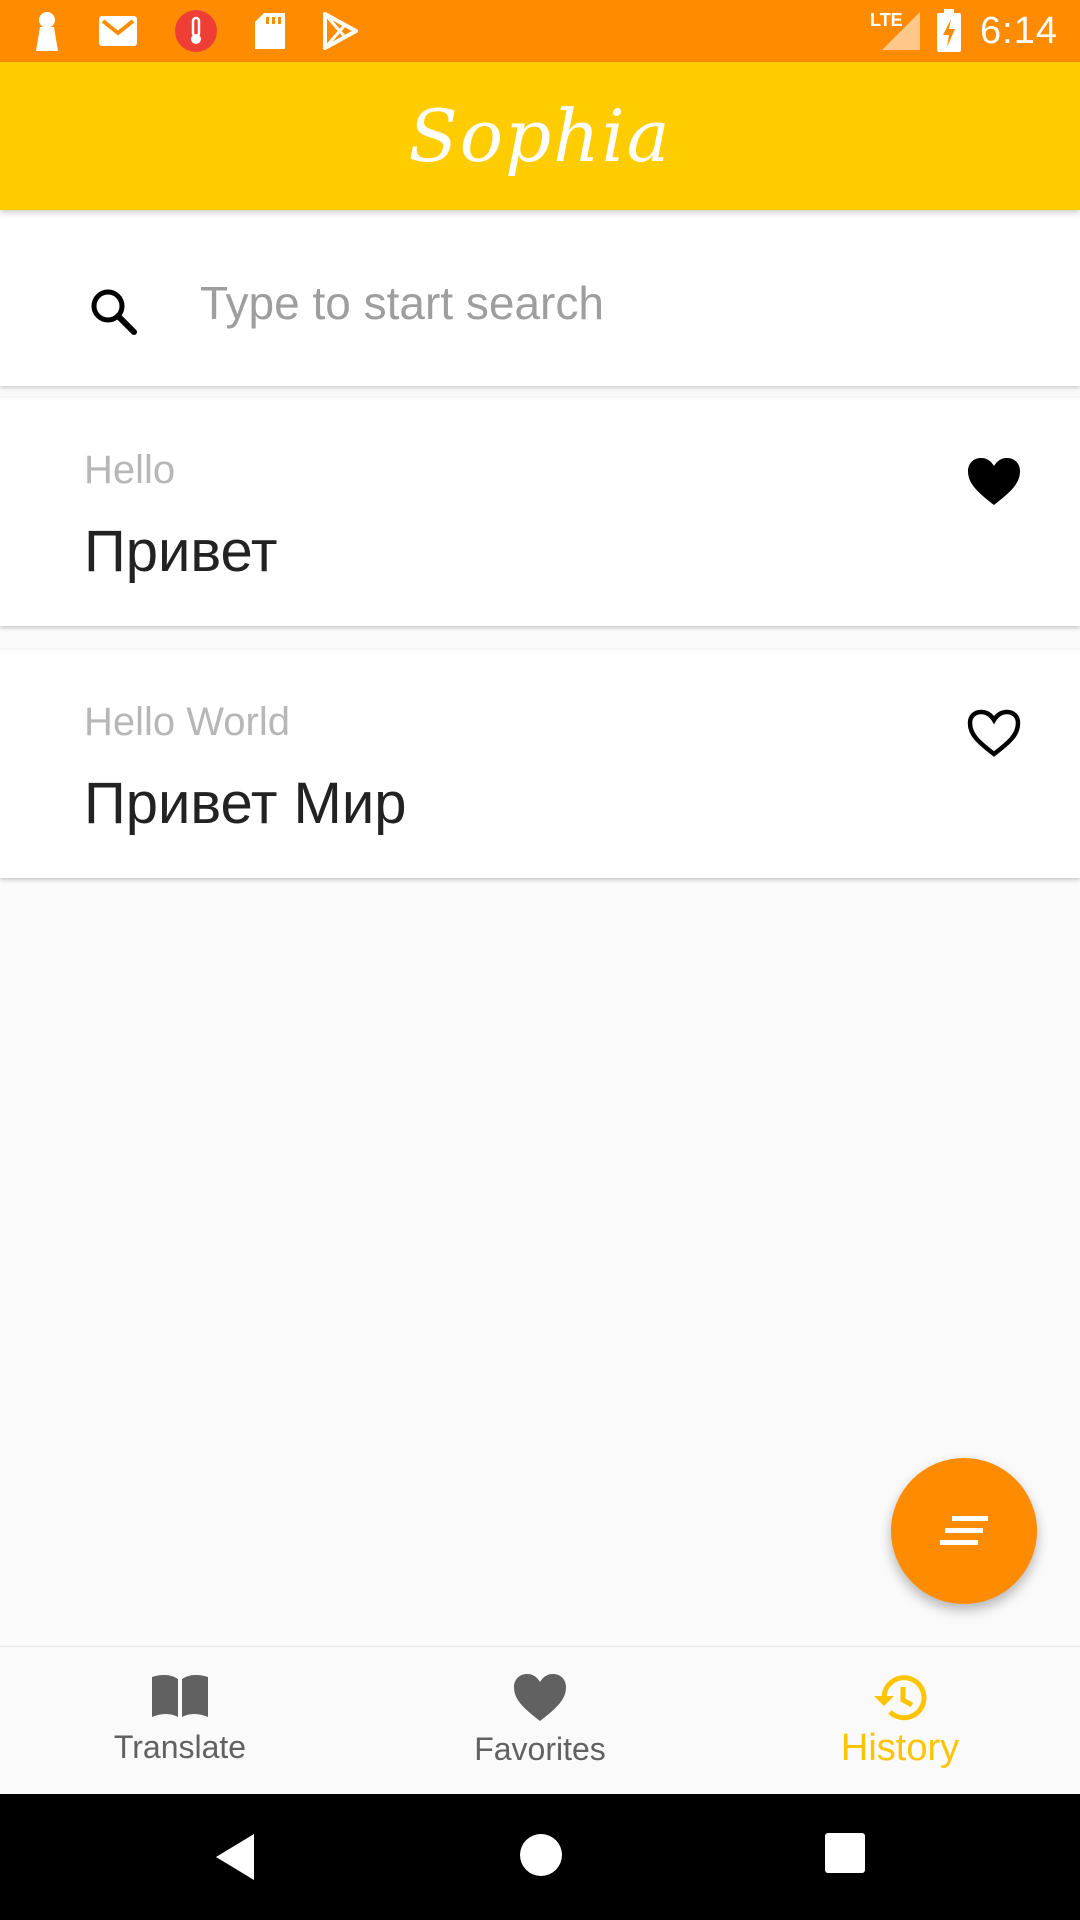 Image resolution: width=1080 pixels, height=1920 pixels. What do you see at coordinates (130, 470) in the screenshot?
I see `source-text: Hello` at bounding box center [130, 470].